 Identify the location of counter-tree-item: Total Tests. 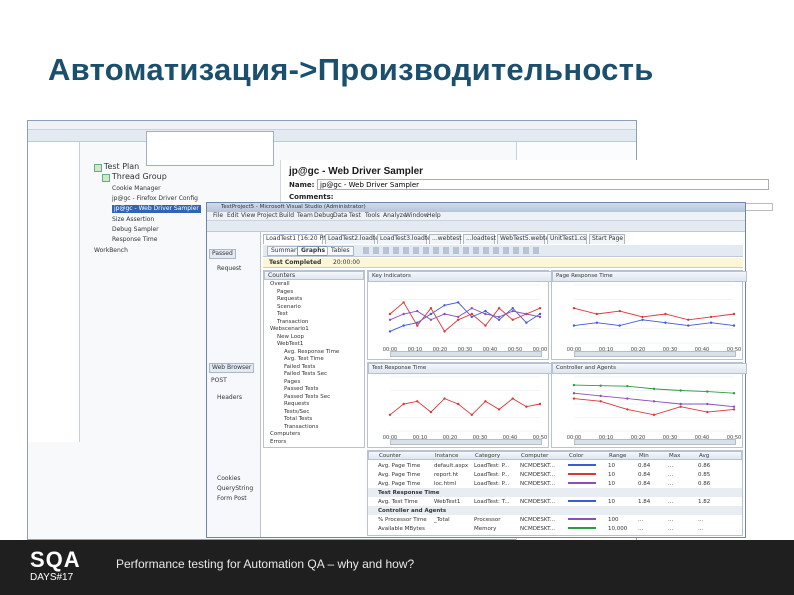
(298, 419).